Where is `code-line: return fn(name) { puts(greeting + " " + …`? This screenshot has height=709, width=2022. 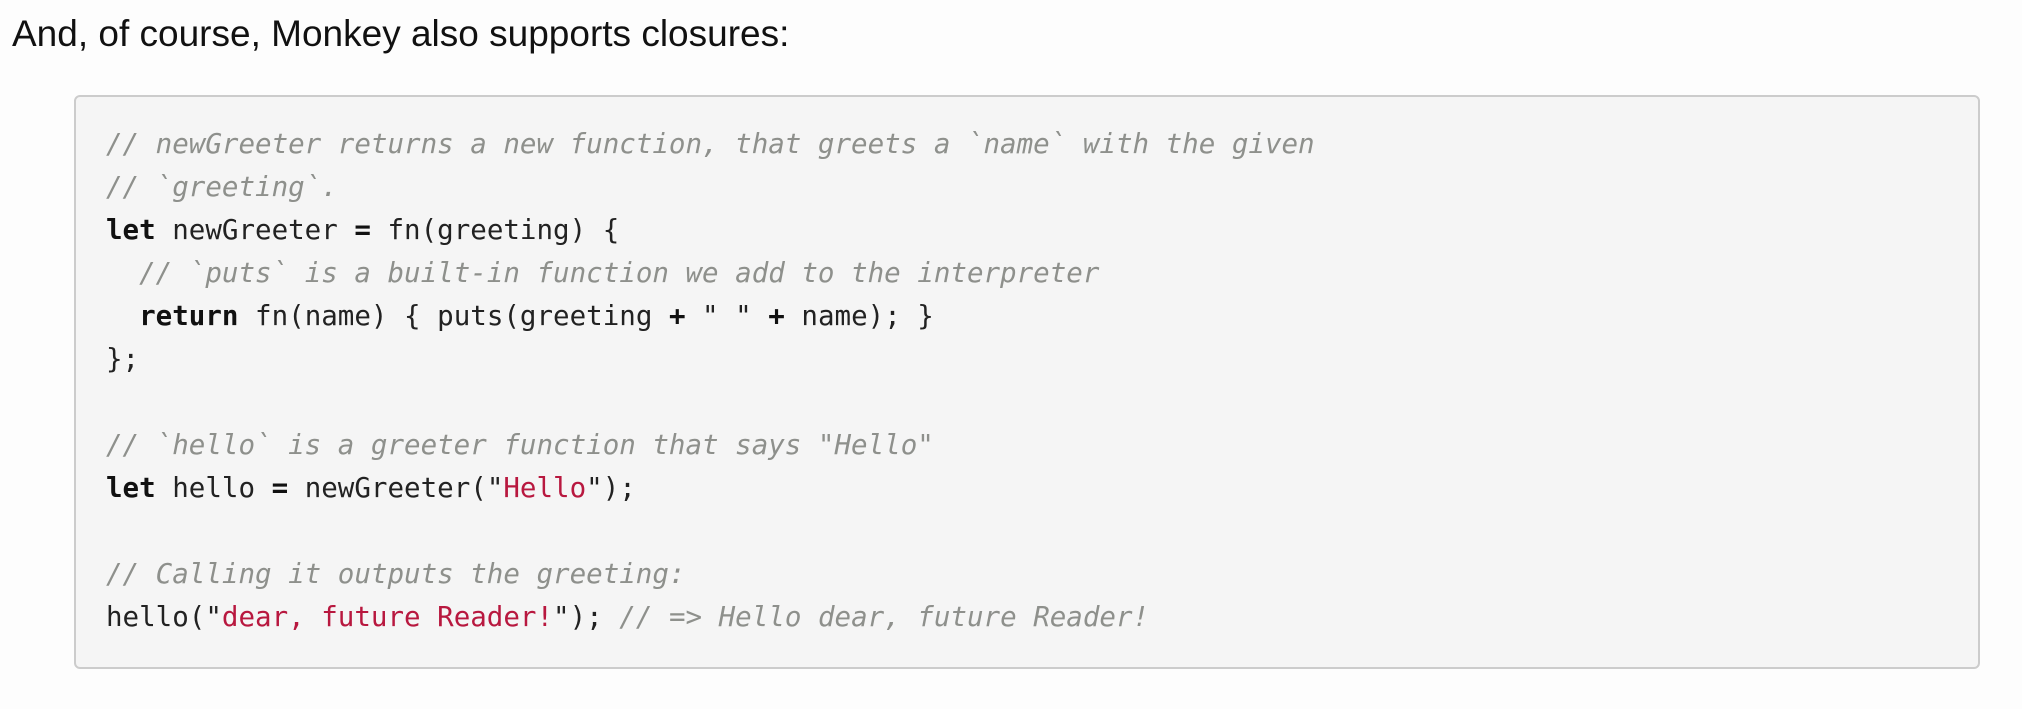 code-line: return fn(name) { puts(greeting + " " + … is located at coordinates (710, 316).